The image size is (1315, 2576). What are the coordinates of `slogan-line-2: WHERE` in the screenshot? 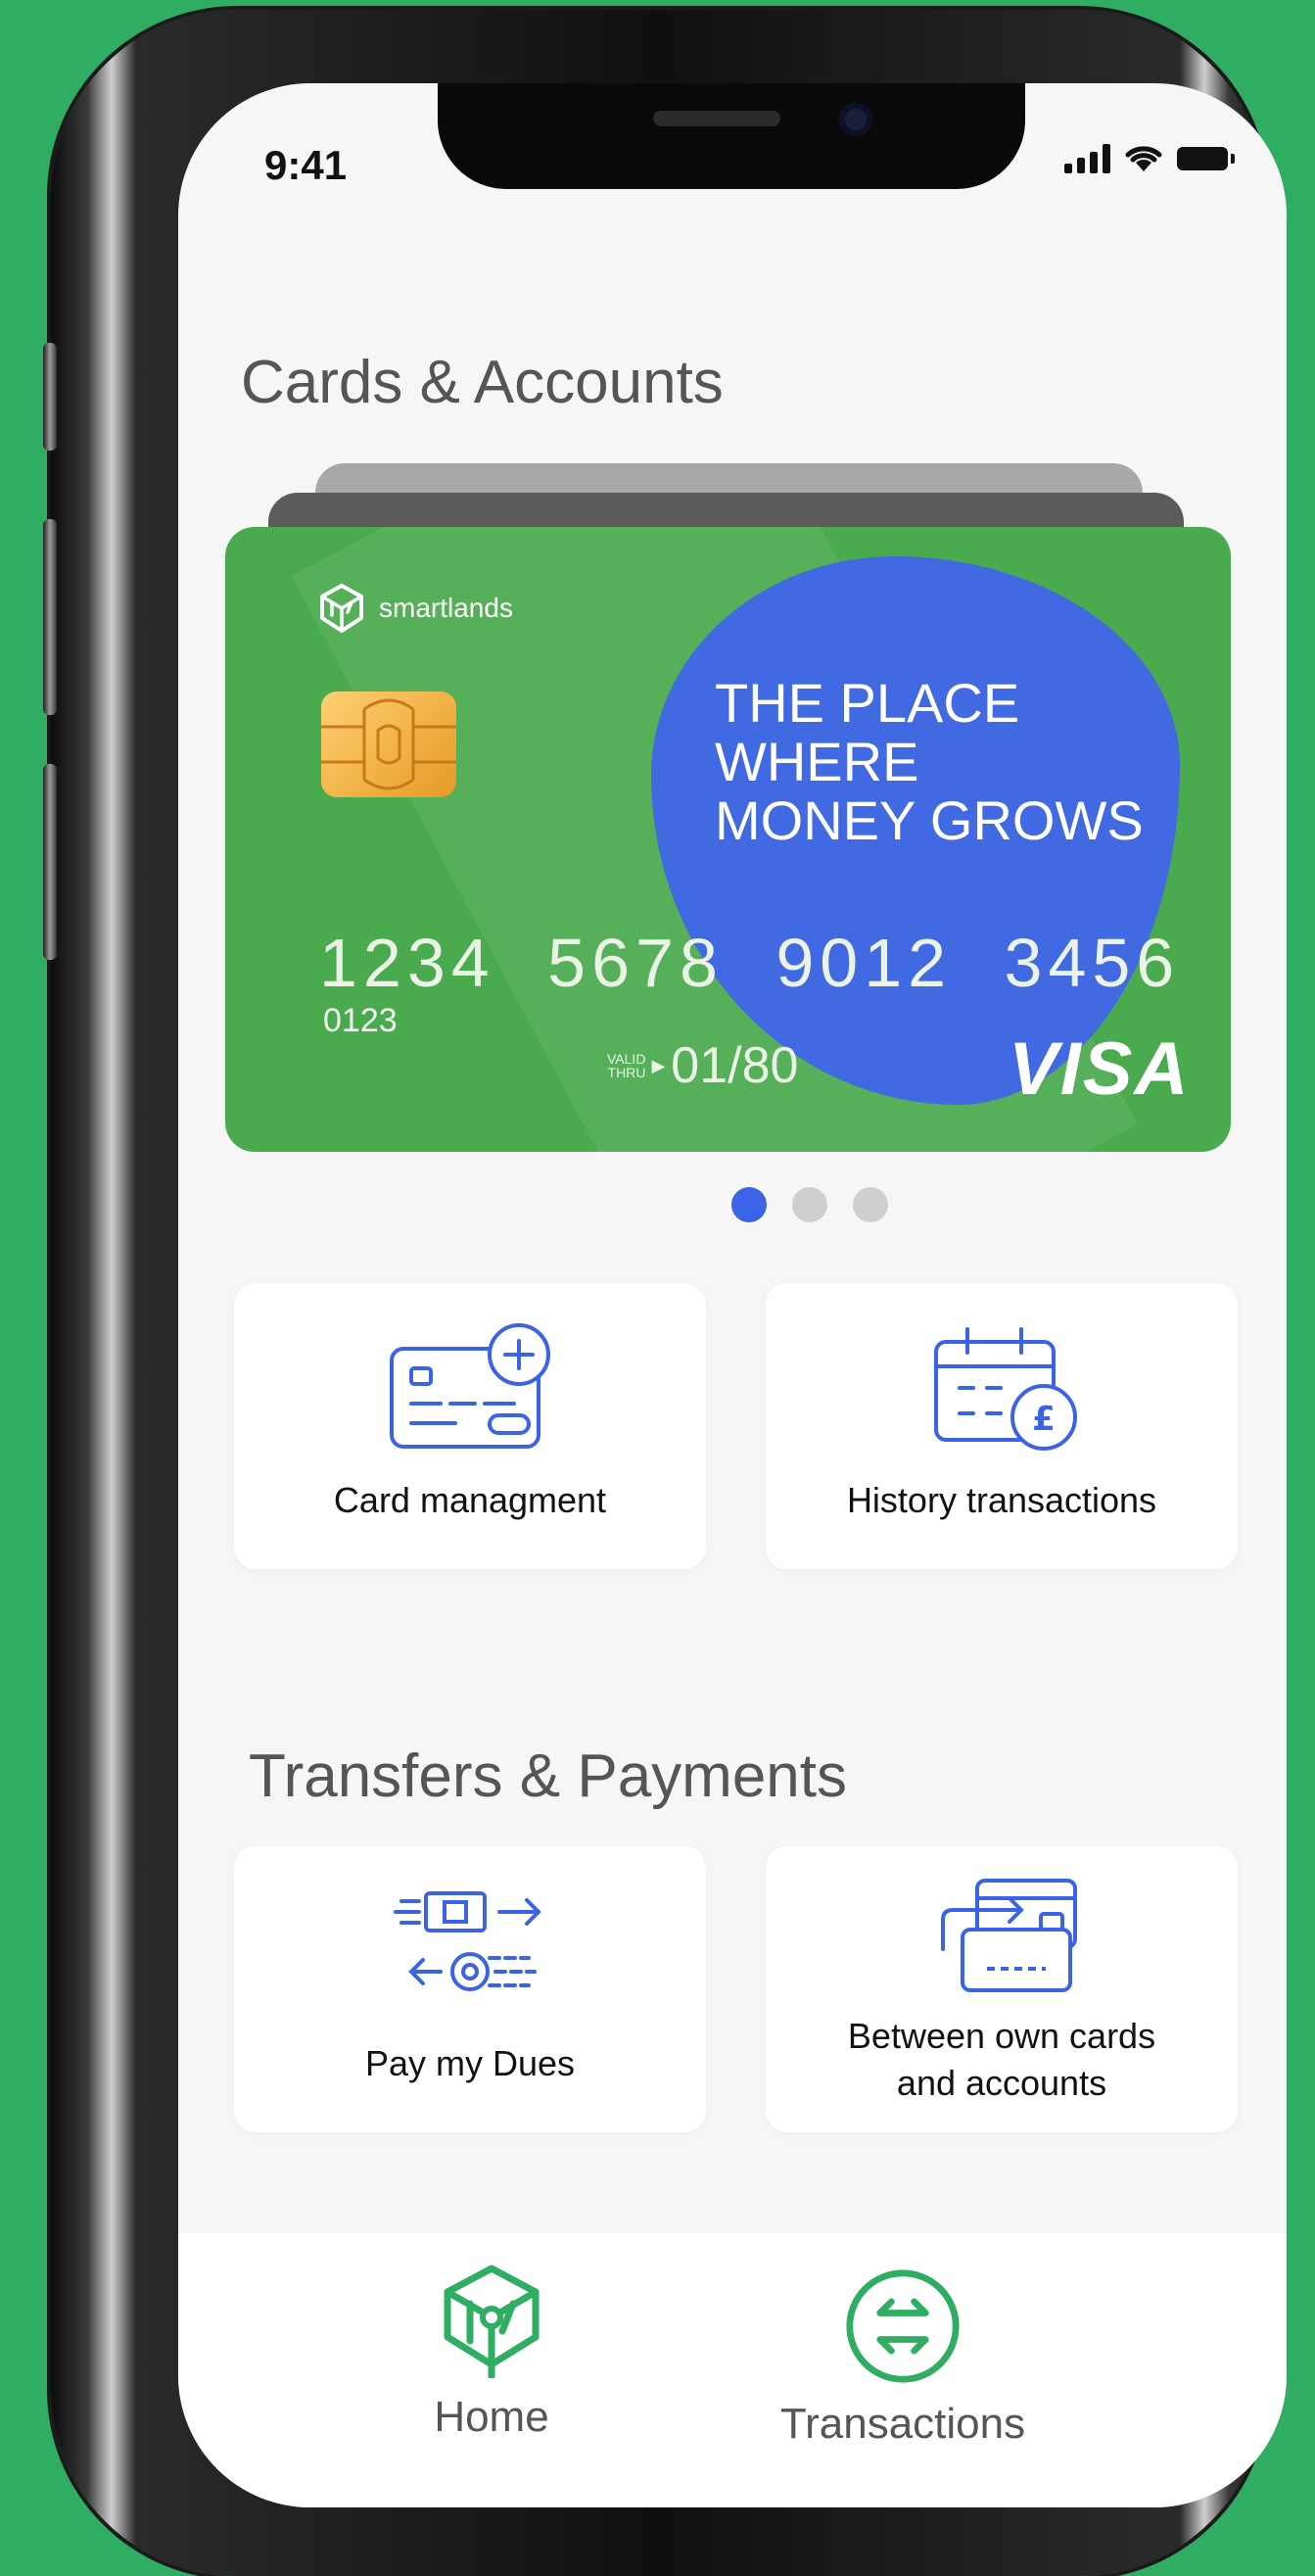 It's located at (817, 761).